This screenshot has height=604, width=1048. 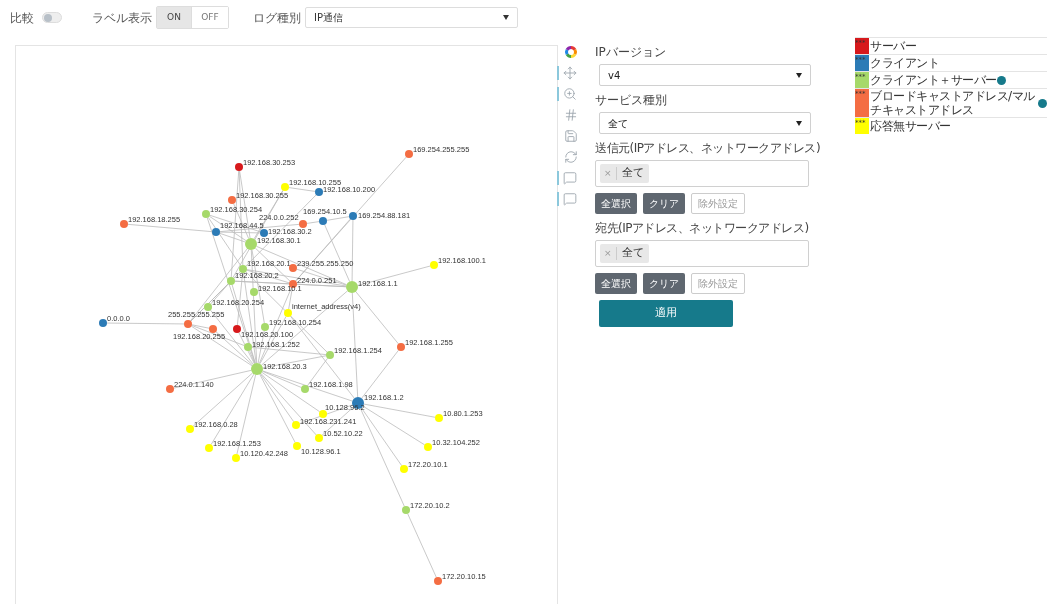 I want to click on refresh-icon, so click(x=570, y=157).